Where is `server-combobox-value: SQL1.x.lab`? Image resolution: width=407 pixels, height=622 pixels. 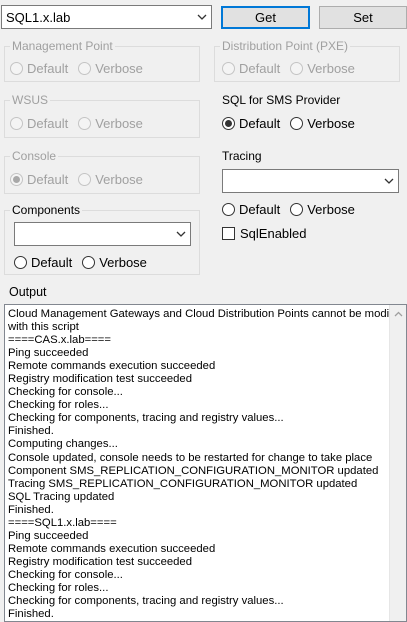
server-combobox-value: SQL1.x.lab is located at coordinates (38, 17).